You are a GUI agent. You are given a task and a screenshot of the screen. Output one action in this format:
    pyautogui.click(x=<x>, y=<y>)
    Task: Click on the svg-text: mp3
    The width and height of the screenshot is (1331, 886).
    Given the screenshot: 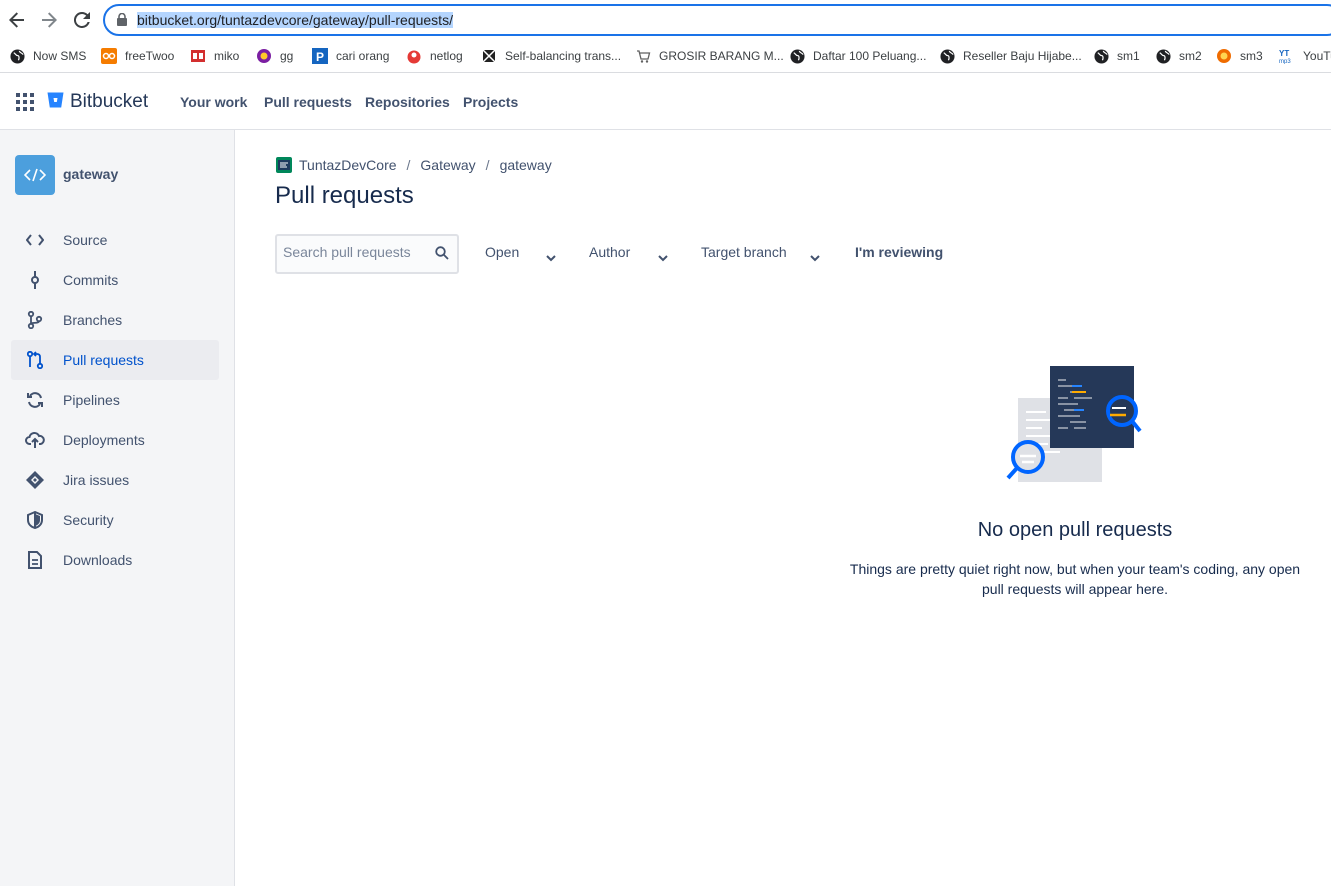 What is the action you would take?
    pyautogui.click(x=1285, y=61)
    